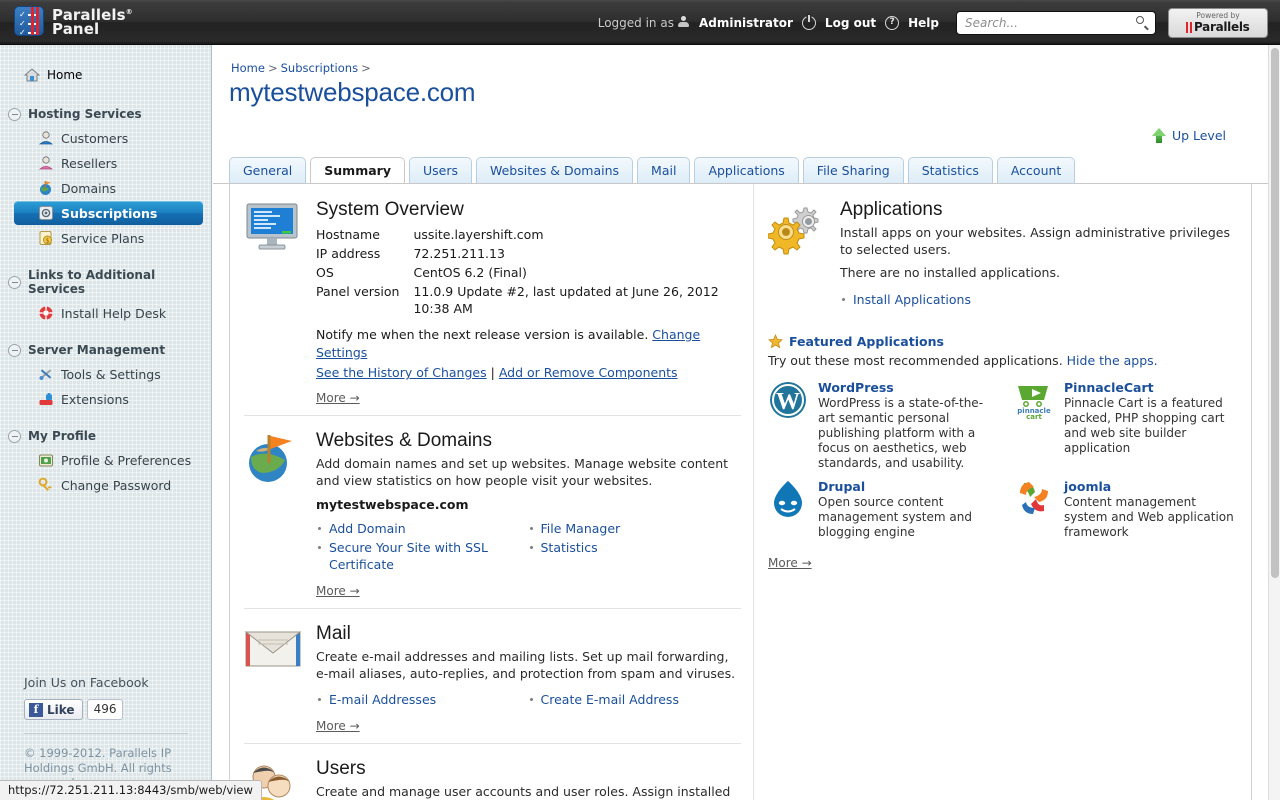 Image resolution: width=1280 pixels, height=800 pixels. What do you see at coordinates (1112, 360) in the screenshot?
I see `hide-the-apps-link: Hide the apps.` at bounding box center [1112, 360].